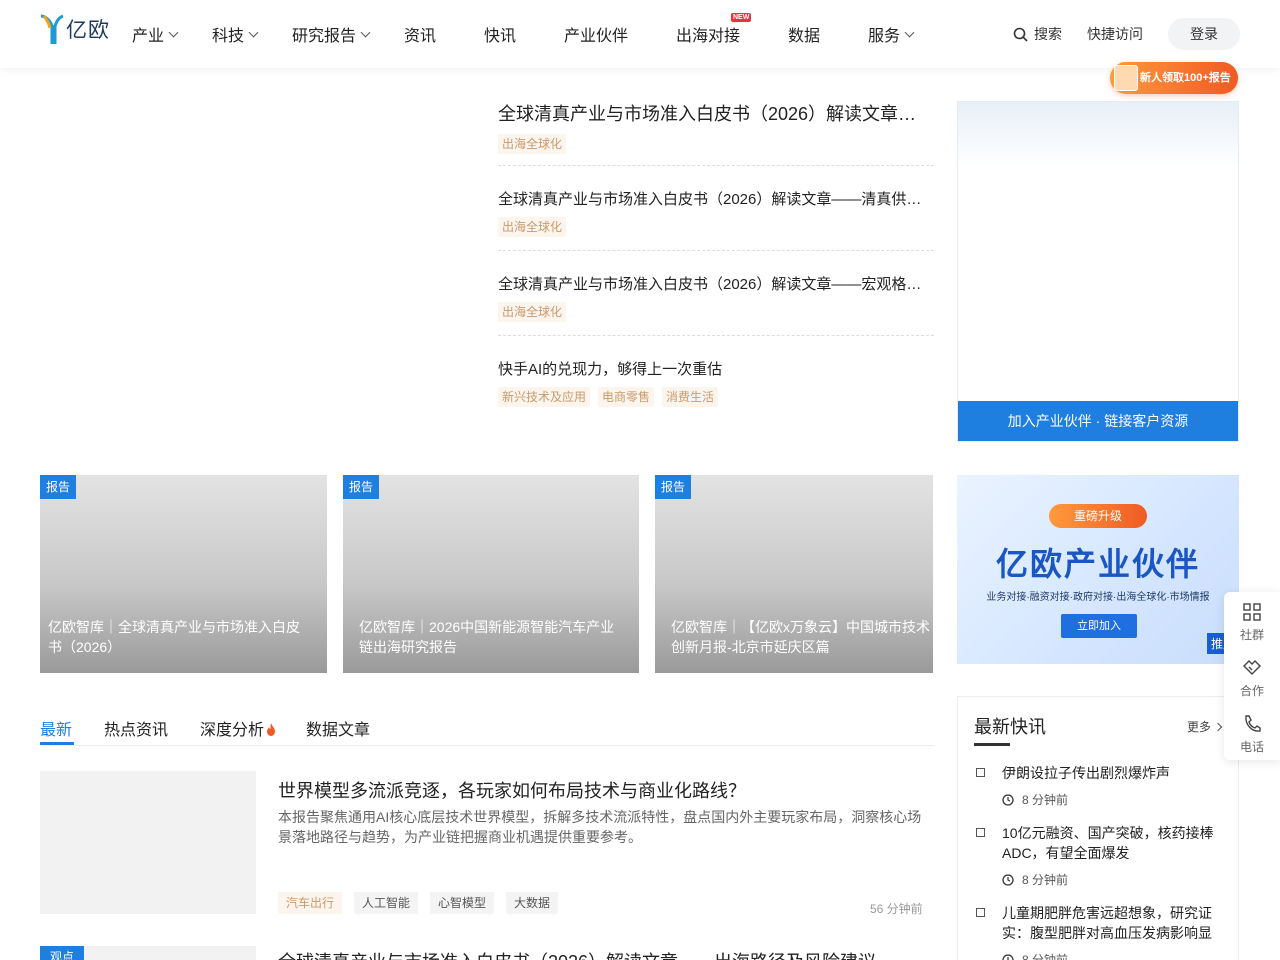 This screenshot has width=1280, height=960. I want to click on handshake-icon, so click(1252, 667).